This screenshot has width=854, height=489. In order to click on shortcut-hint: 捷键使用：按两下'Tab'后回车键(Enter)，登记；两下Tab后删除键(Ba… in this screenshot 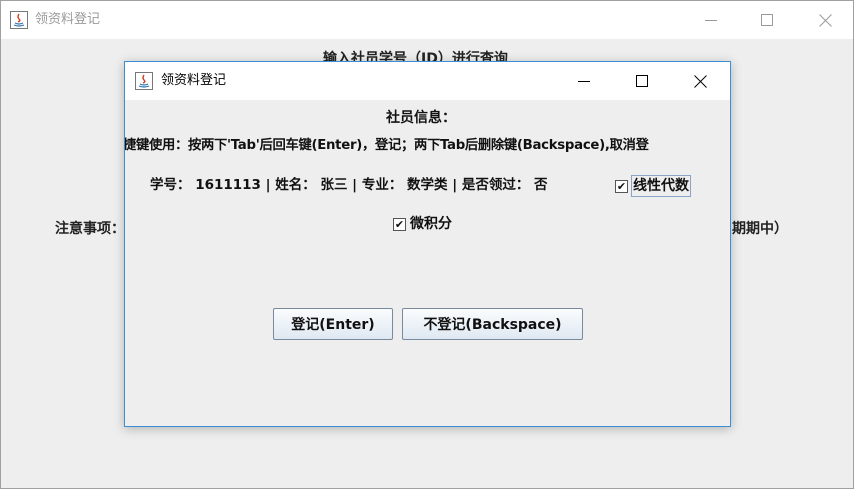, I will do `click(387, 145)`.